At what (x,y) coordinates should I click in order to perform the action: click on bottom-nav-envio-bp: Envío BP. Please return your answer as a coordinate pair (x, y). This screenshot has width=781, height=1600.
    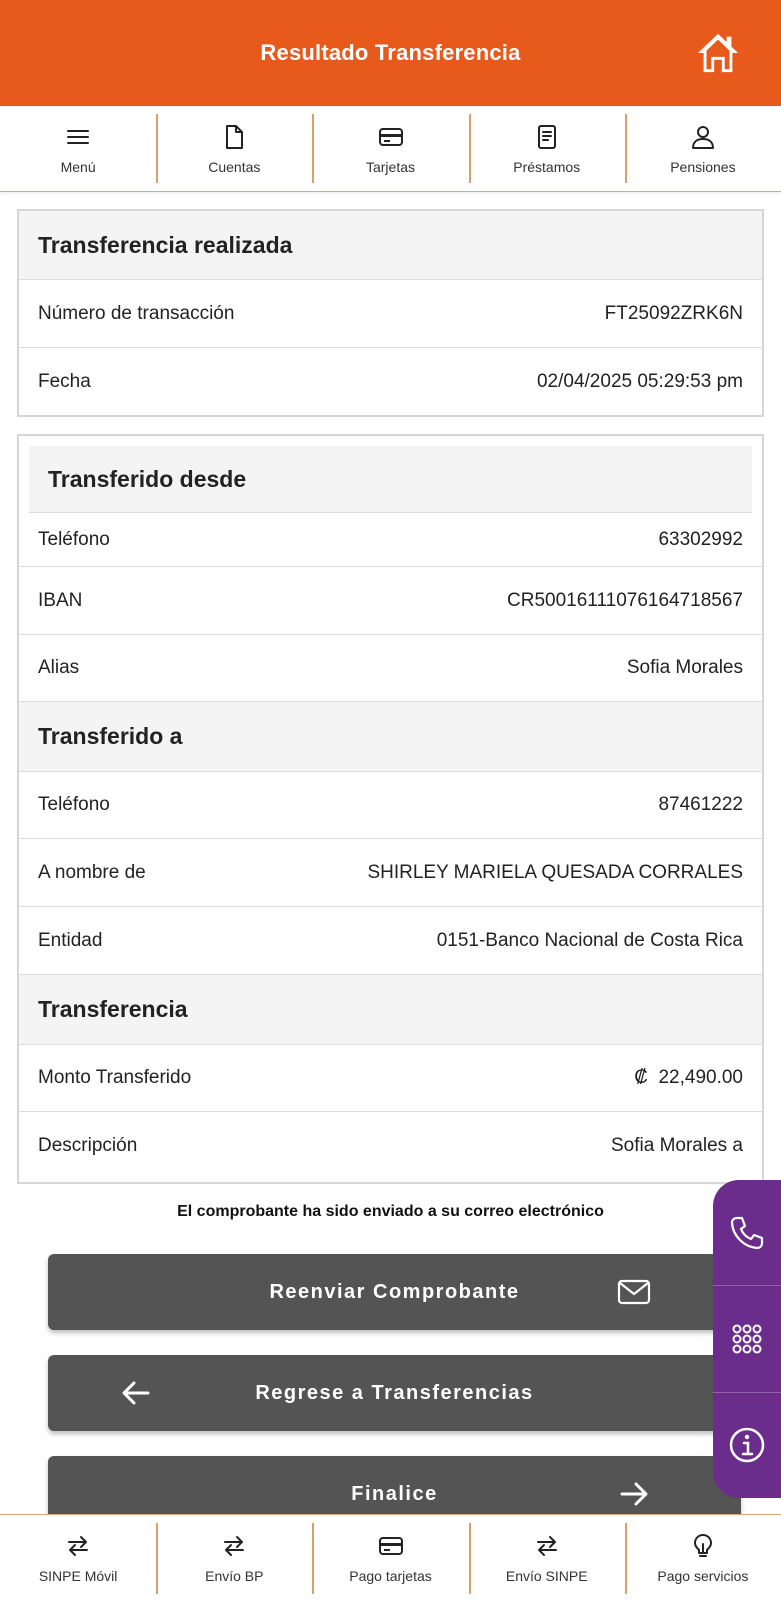
    Looking at the image, I should click on (234, 1557).